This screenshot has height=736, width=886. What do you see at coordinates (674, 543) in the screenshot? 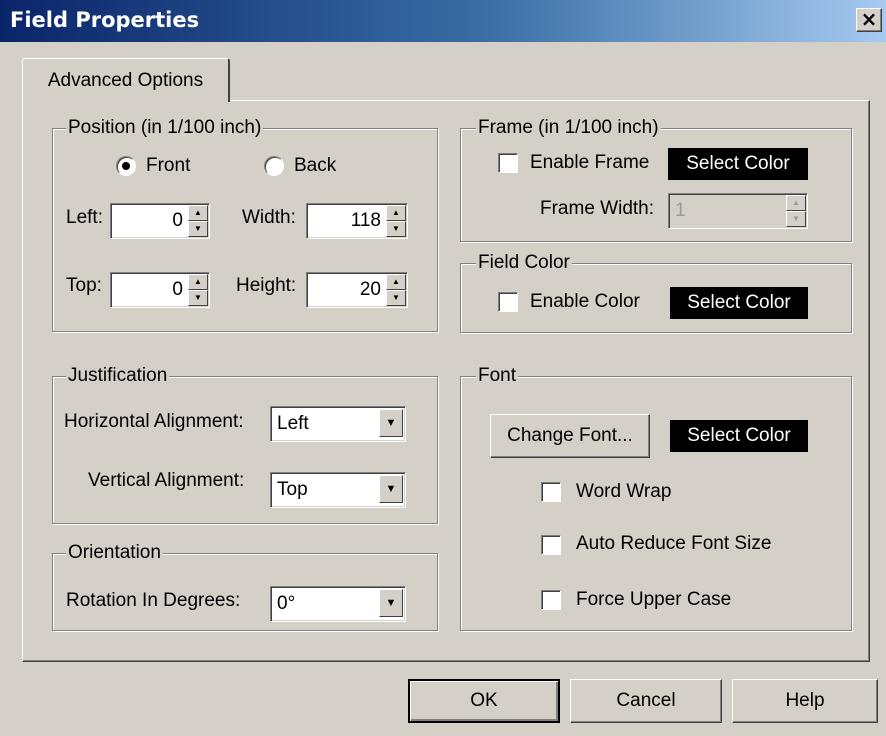
I see `auto-reduce-label: Auto Reduce Font Size` at bounding box center [674, 543].